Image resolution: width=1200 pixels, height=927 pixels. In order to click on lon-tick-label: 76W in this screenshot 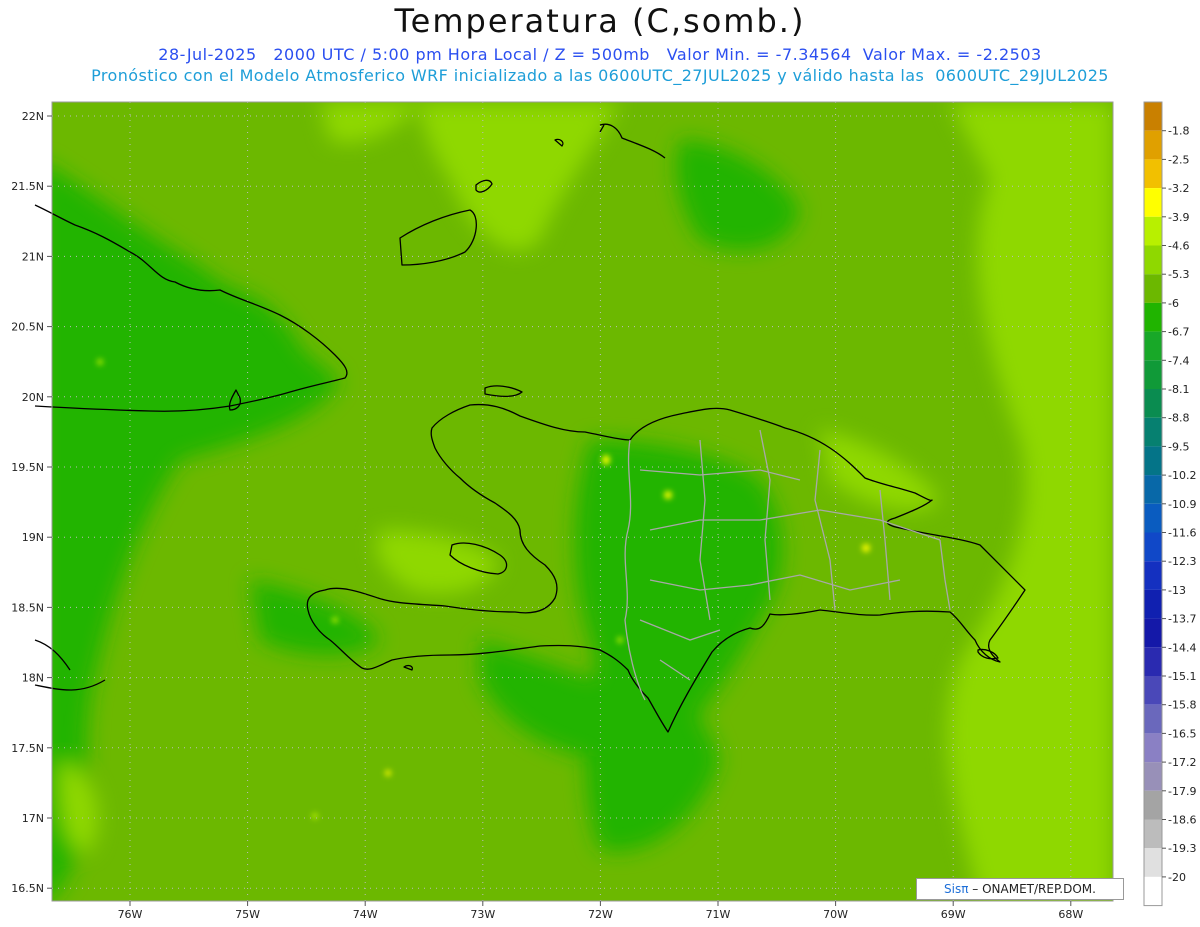, I will do `click(130, 914)`.